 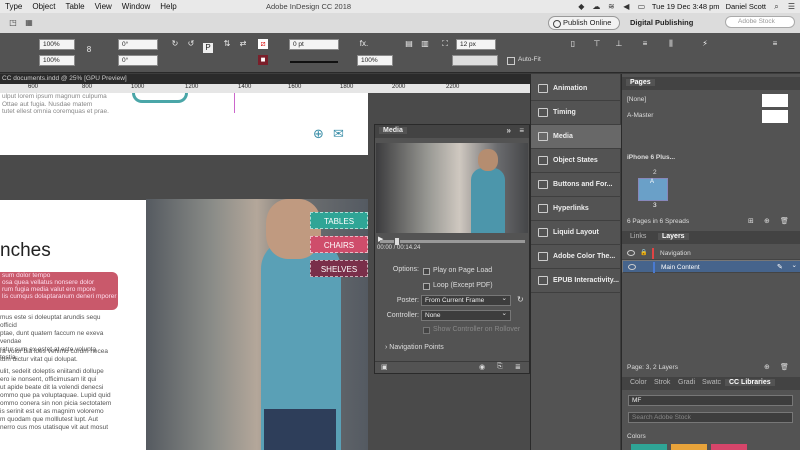 What do you see at coordinates (576, 89) in the screenshot?
I see `panel-animation: Animation` at bounding box center [576, 89].